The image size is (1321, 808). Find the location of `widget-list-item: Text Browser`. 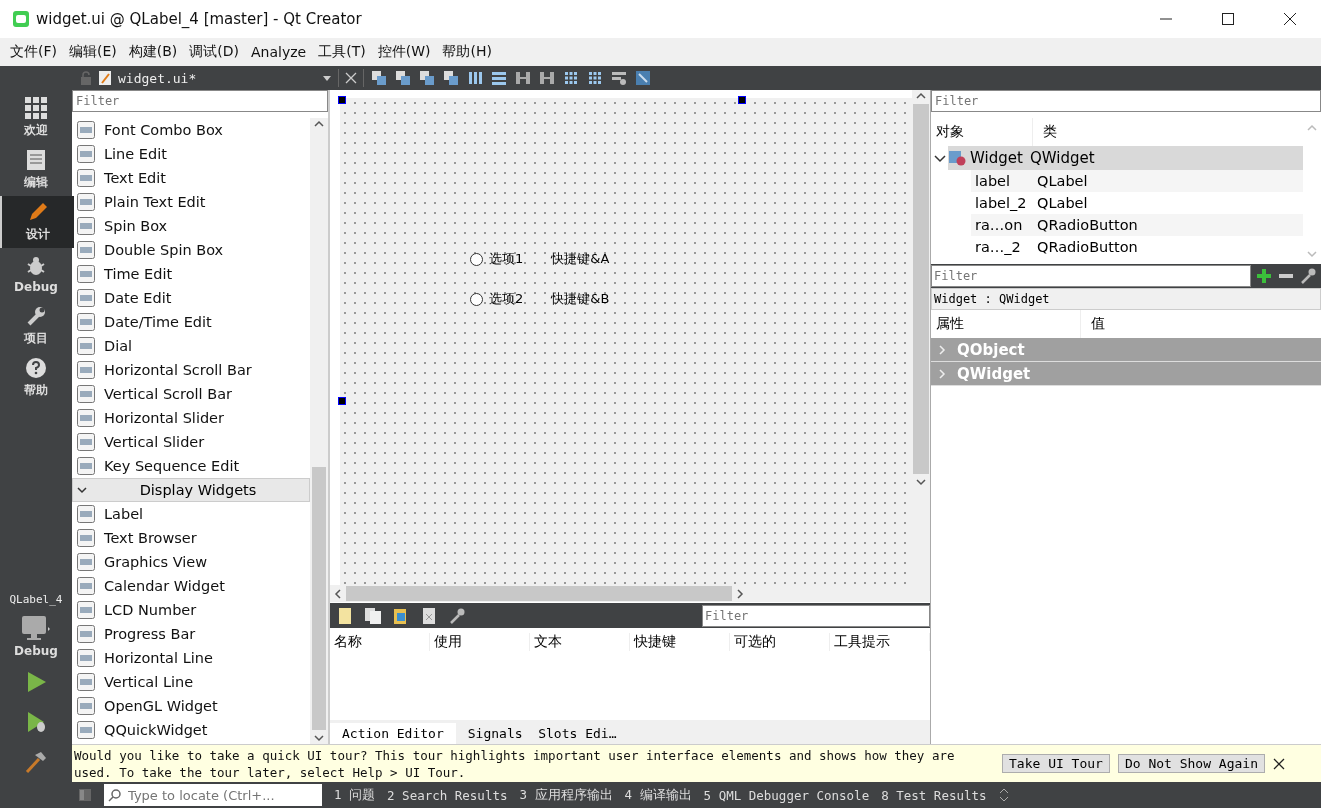

widget-list-item: Text Browser is located at coordinates (191, 538).